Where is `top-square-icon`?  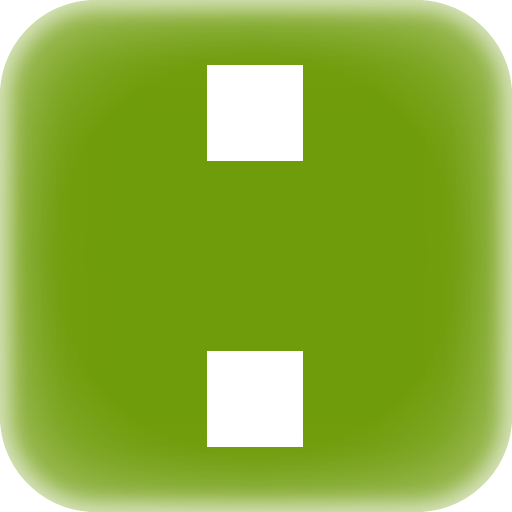 top-square-icon is located at coordinates (255, 113).